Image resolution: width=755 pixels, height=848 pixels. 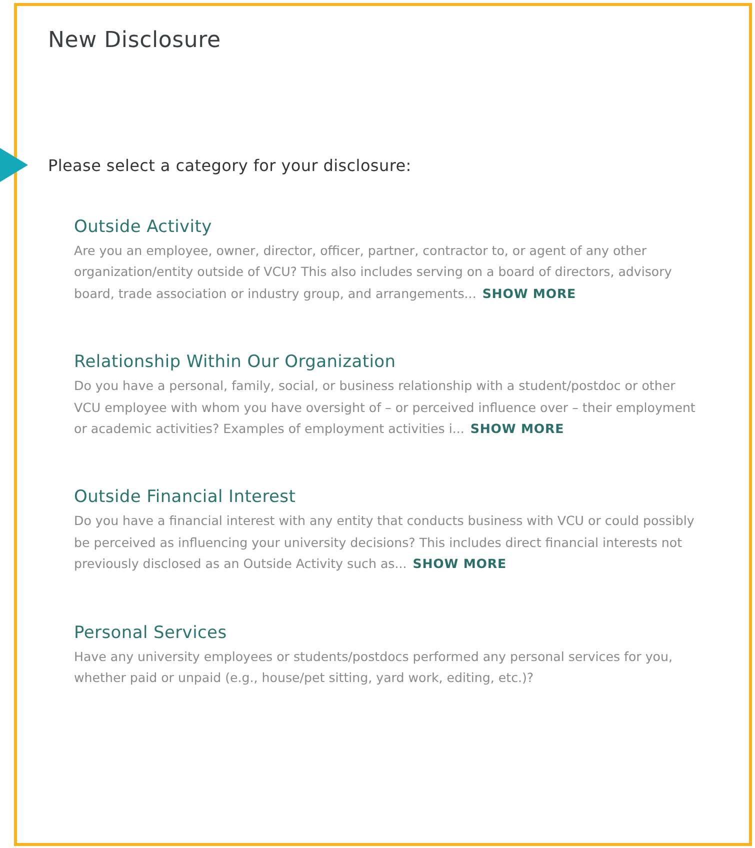 I want to click on category-title: Outside Financial Interest, so click(x=185, y=497).